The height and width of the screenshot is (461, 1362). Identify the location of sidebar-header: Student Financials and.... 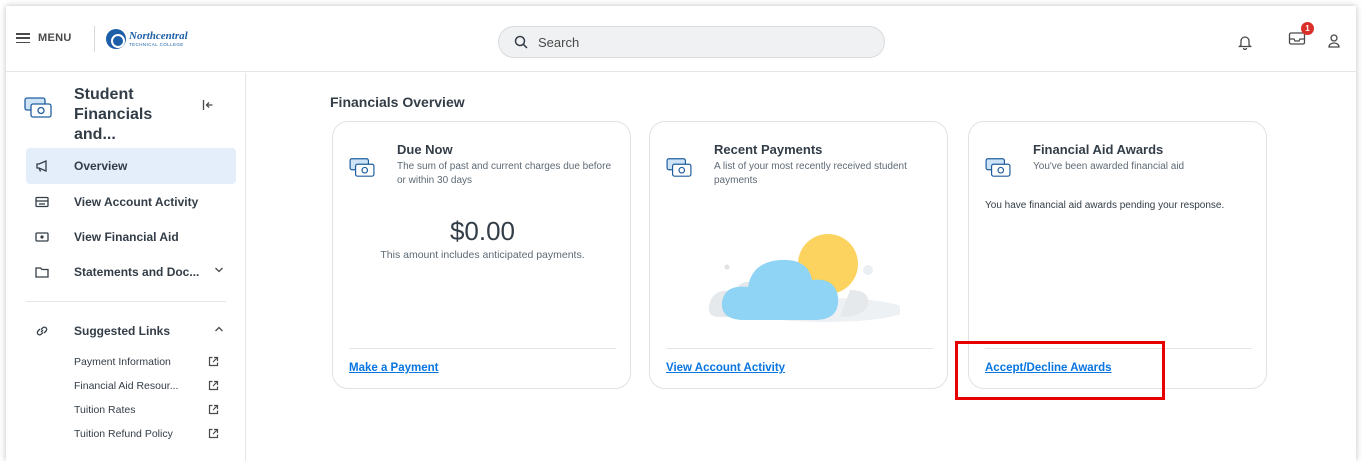
(126, 113).